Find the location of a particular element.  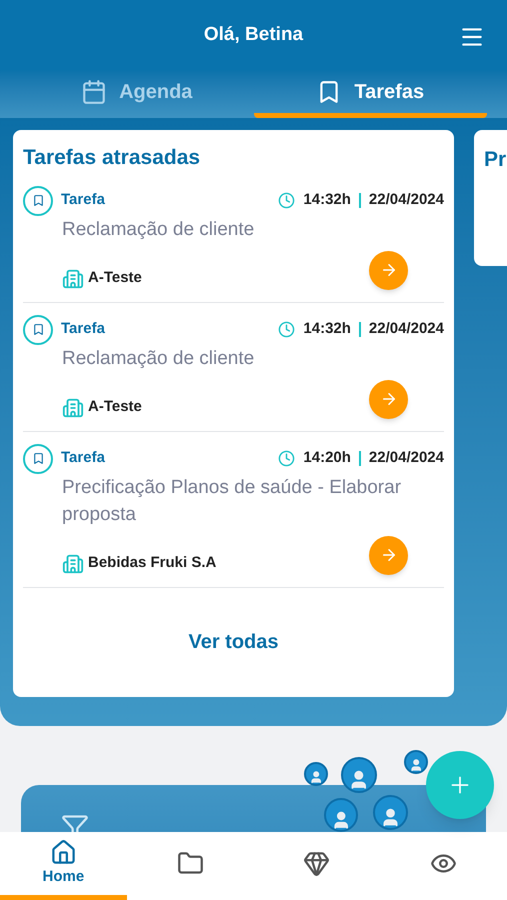

task-description: Precificação Planos de saúde - Elaborar proposta is located at coordinates (232, 501).